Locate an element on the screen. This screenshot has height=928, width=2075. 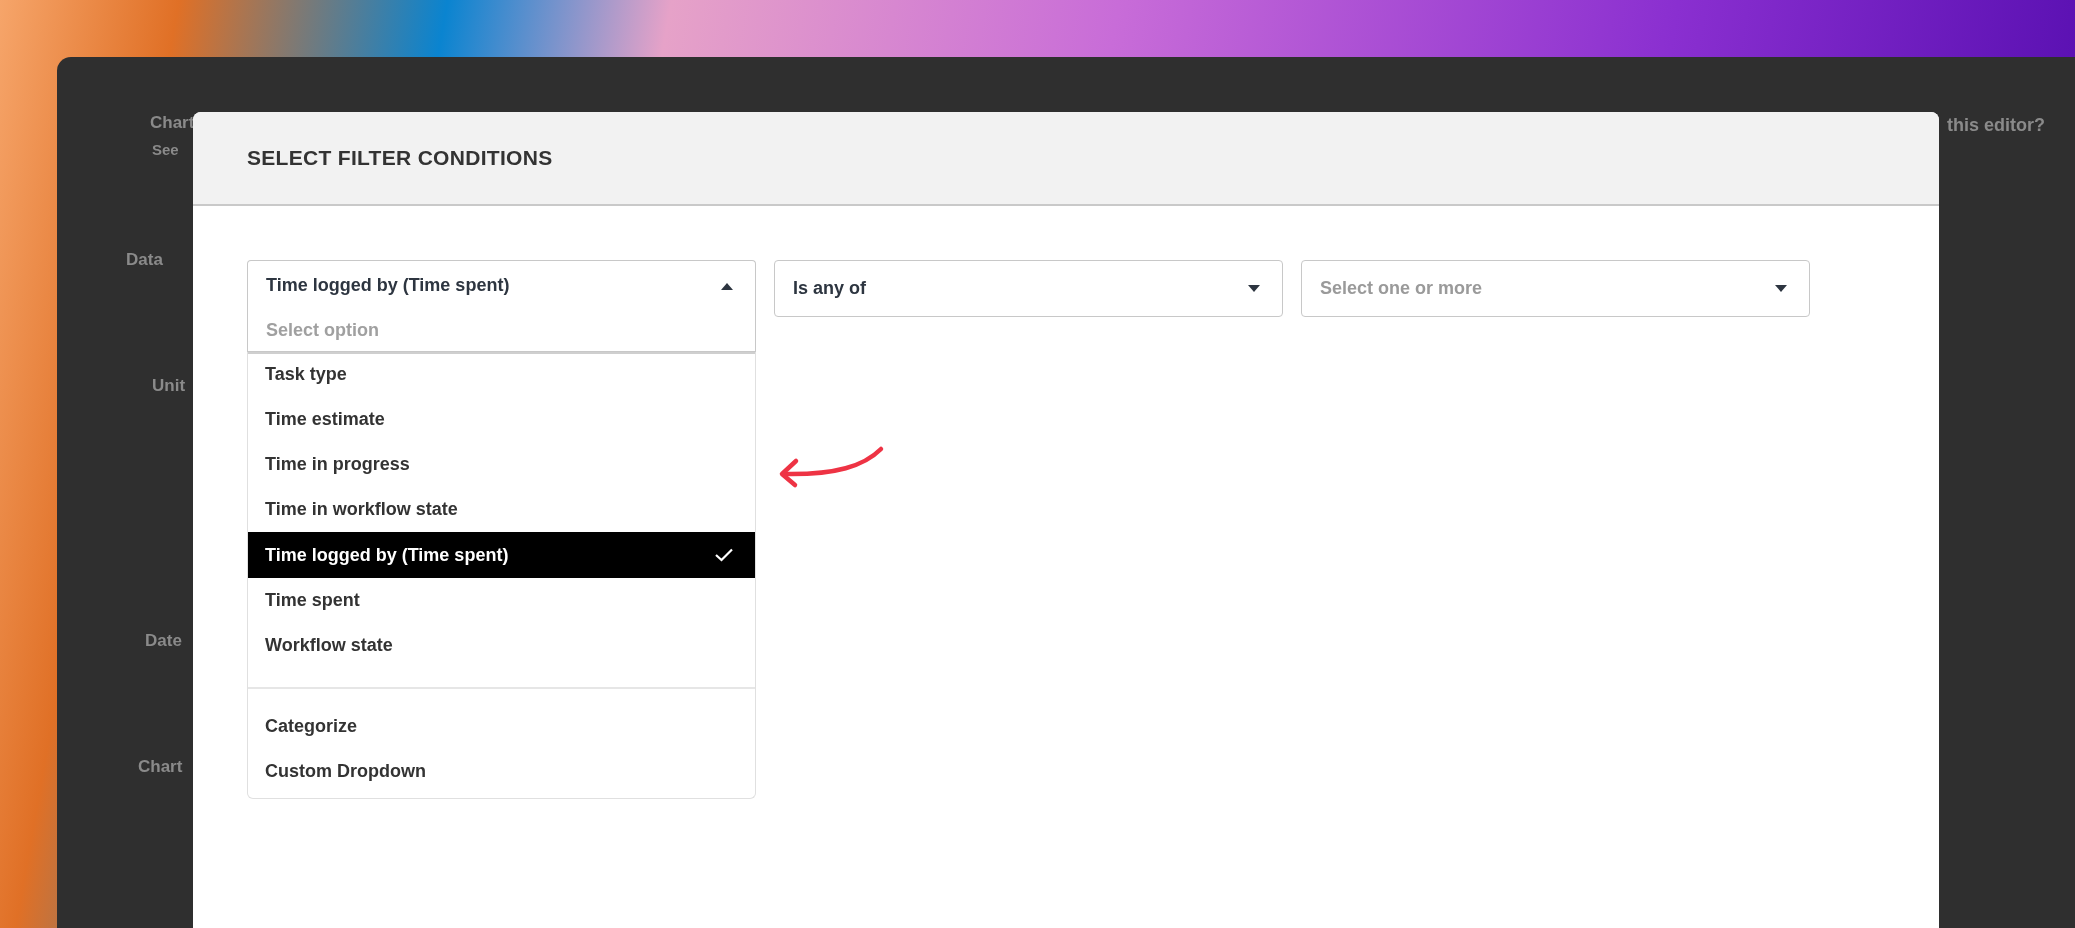
field-hint: See is located at coordinates (165, 149).